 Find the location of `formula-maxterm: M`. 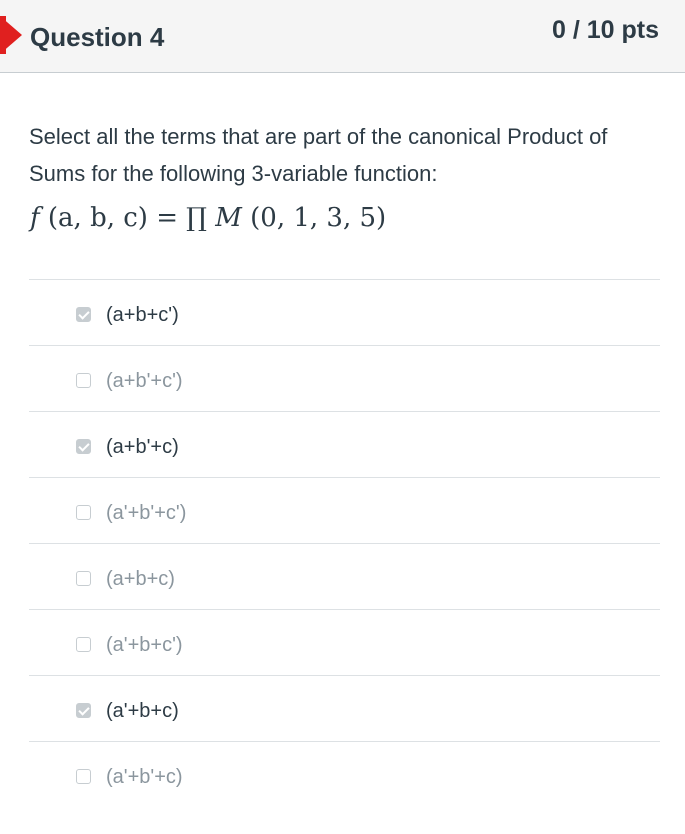

formula-maxterm: M is located at coordinates (228, 218).